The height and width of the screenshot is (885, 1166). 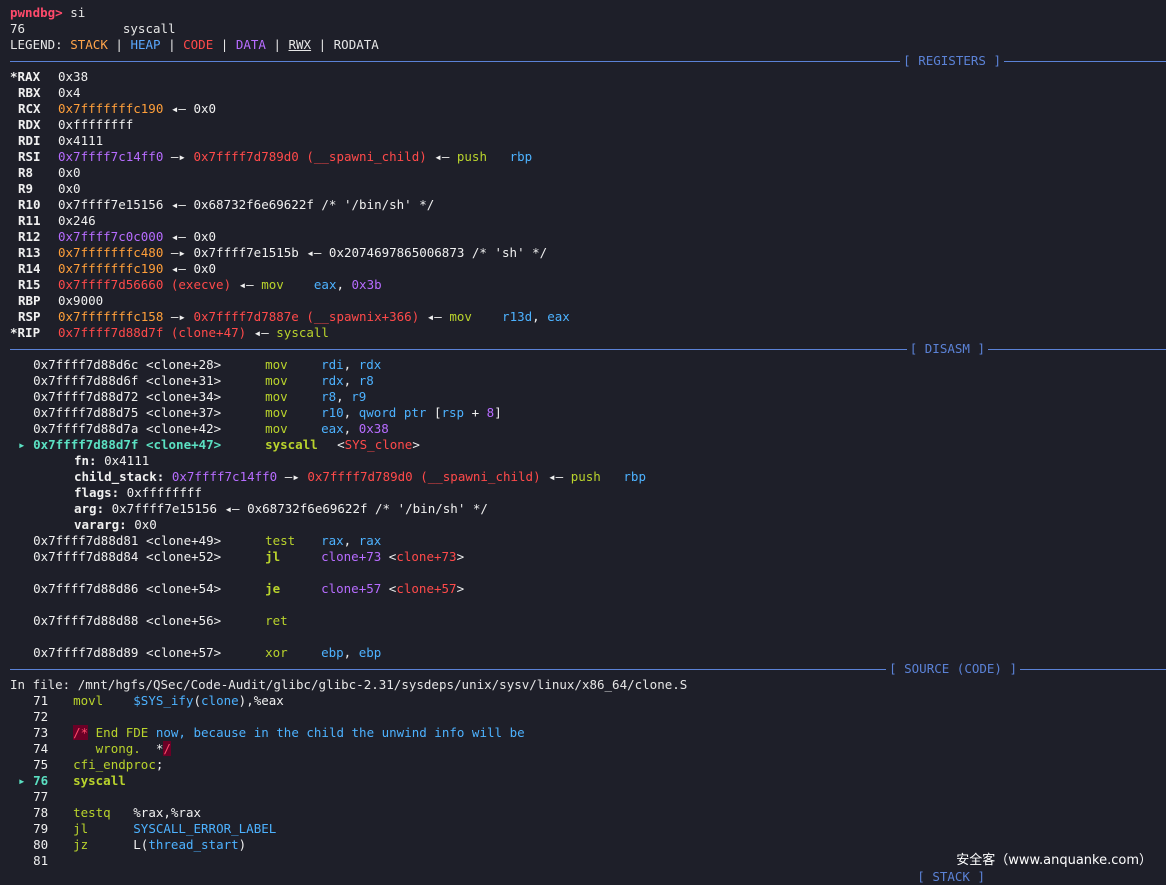 What do you see at coordinates (78, 12) in the screenshot?
I see `command: si` at bounding box center [78, 12].